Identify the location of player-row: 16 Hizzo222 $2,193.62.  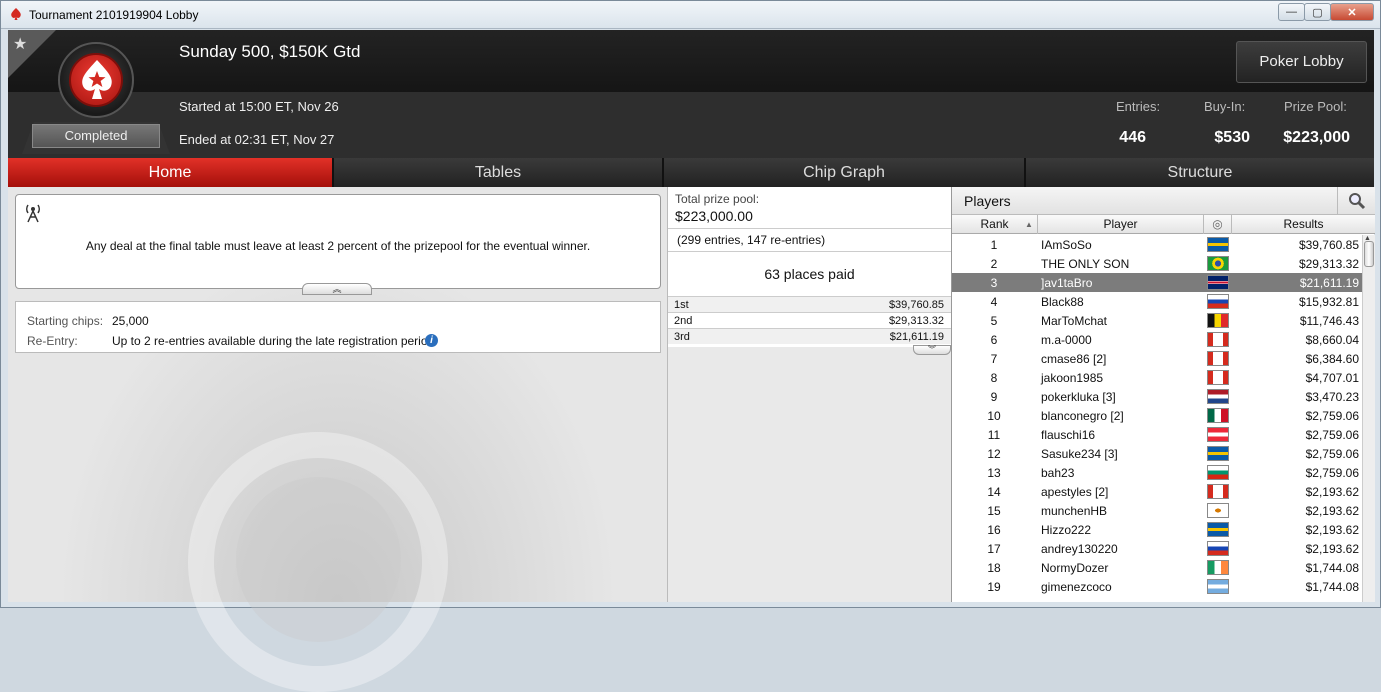
(1157, 529).